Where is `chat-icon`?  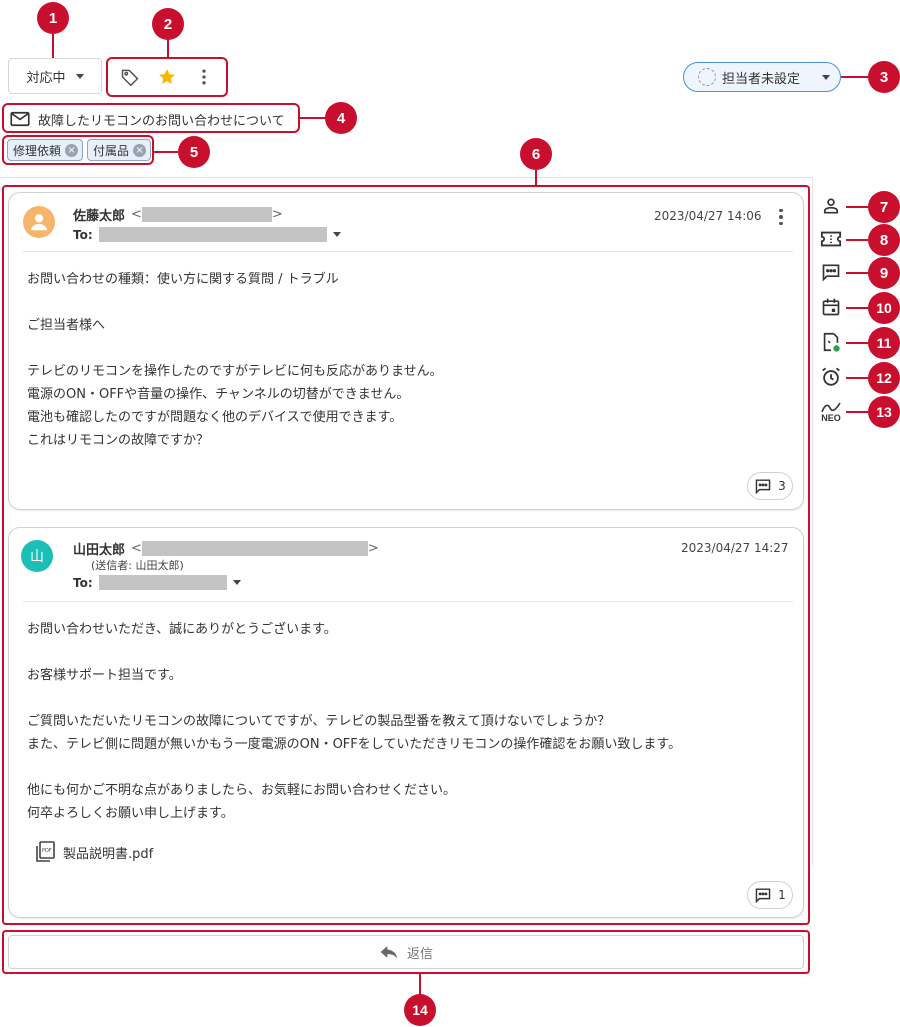
chat-icon is located at coordinates (831, 272).